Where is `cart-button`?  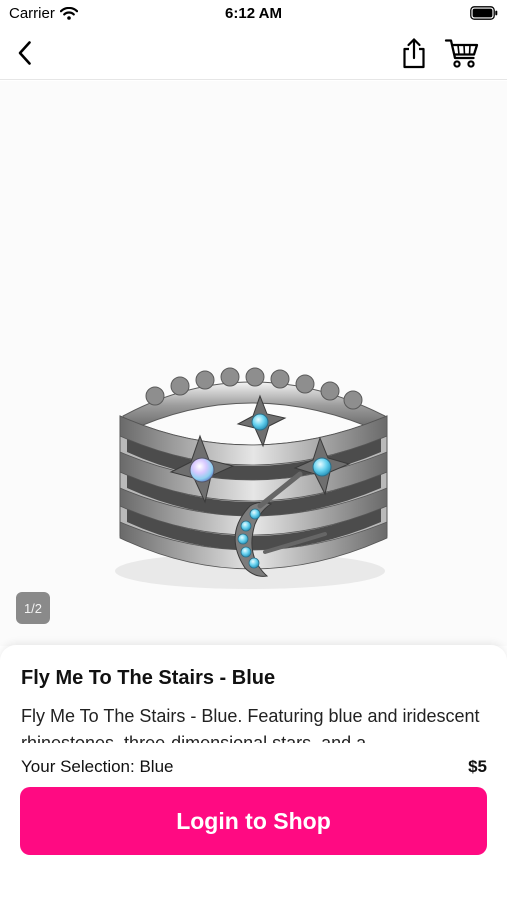 cart-button is located at coordinates (462, 53).